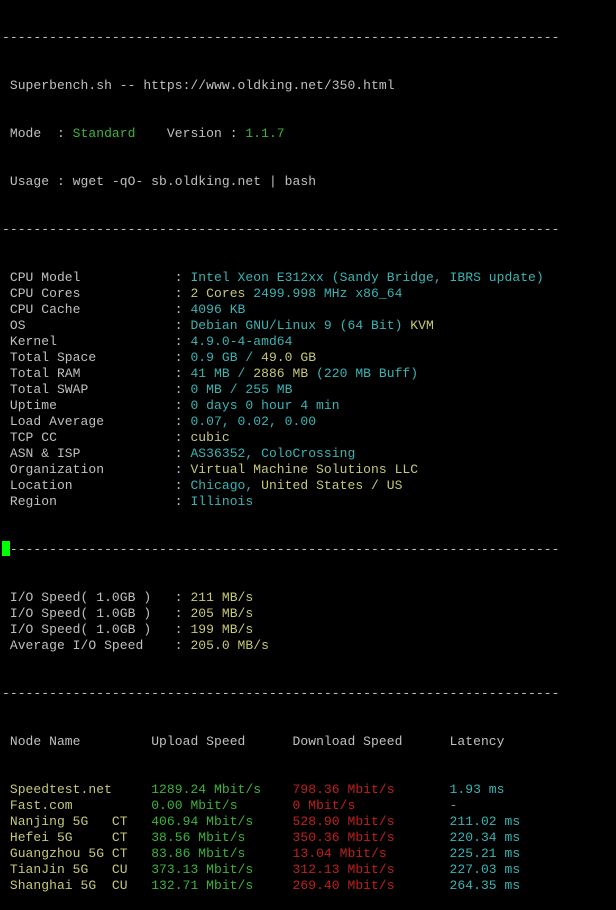  I want to click on io-row: I/O Speed( 1.0GB ) : 211 MB/s, so click(280, 598).